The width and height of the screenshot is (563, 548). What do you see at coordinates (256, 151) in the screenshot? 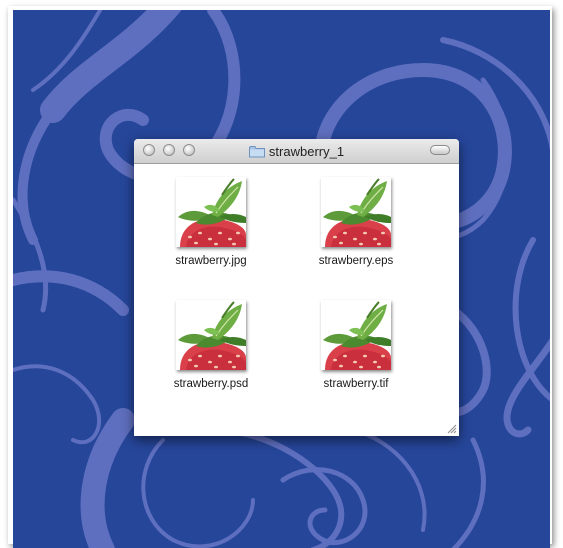
I see `folder-icon` at bounding box center [256, 151].